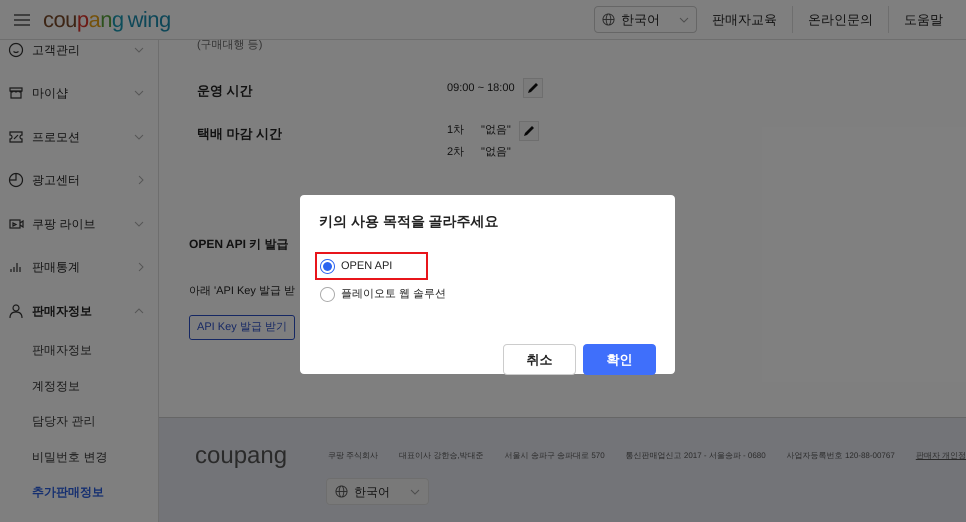 The height and width of the screenshot is (522, 966). I want to click on logo-product-name: wing, so click(149, 19).